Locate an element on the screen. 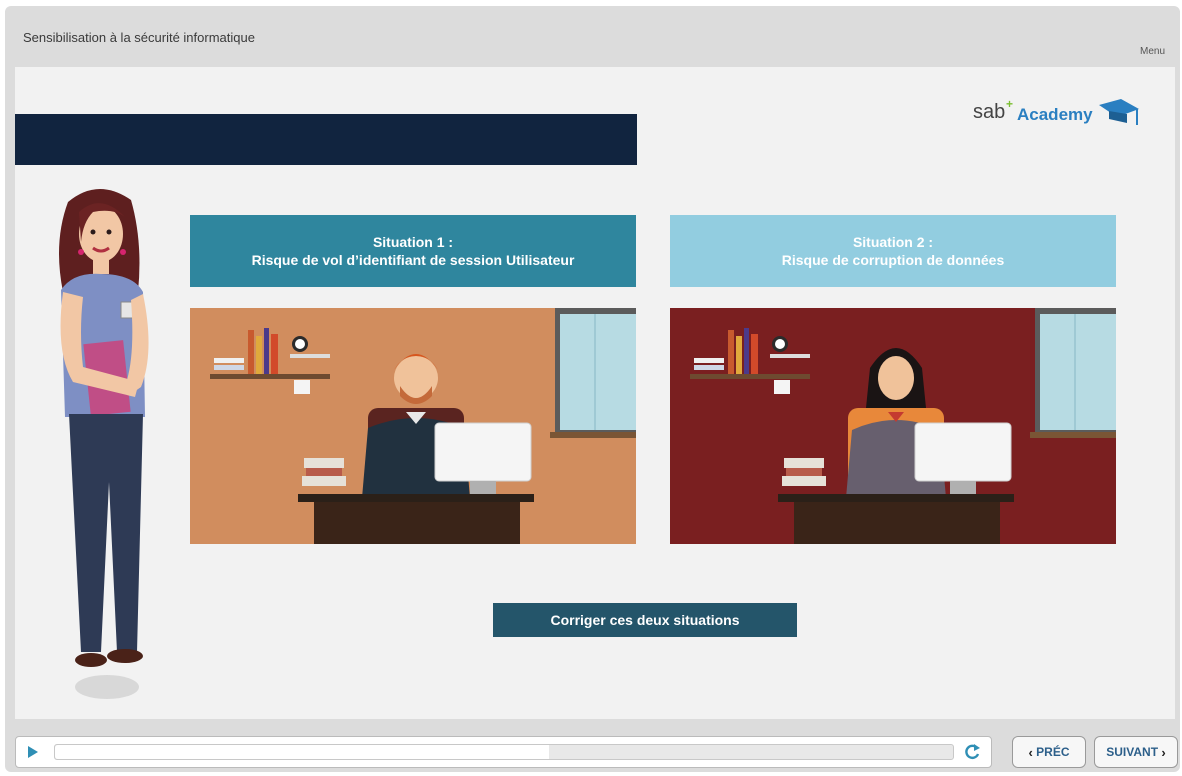  logo-plus: + is located at coordinates (1010, 104).